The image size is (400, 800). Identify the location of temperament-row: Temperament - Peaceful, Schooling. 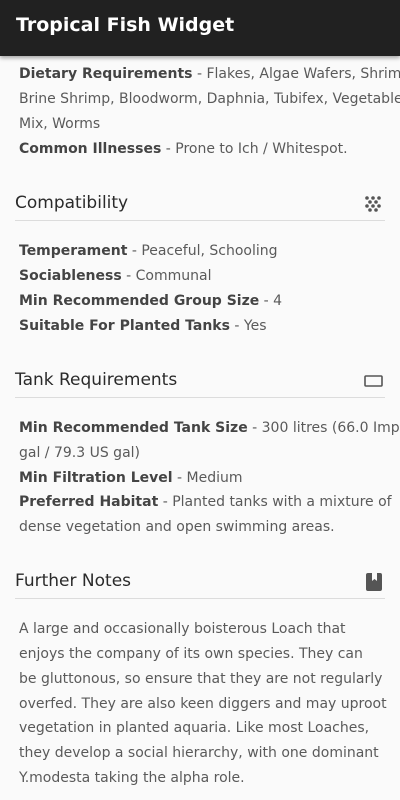
(148, 251).